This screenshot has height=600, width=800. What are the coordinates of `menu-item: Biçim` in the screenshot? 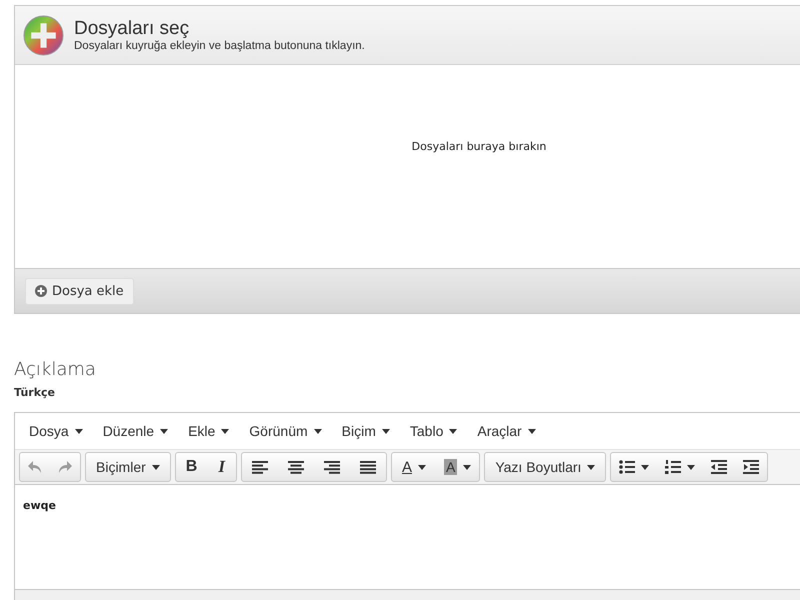 It's located at (366, 431).